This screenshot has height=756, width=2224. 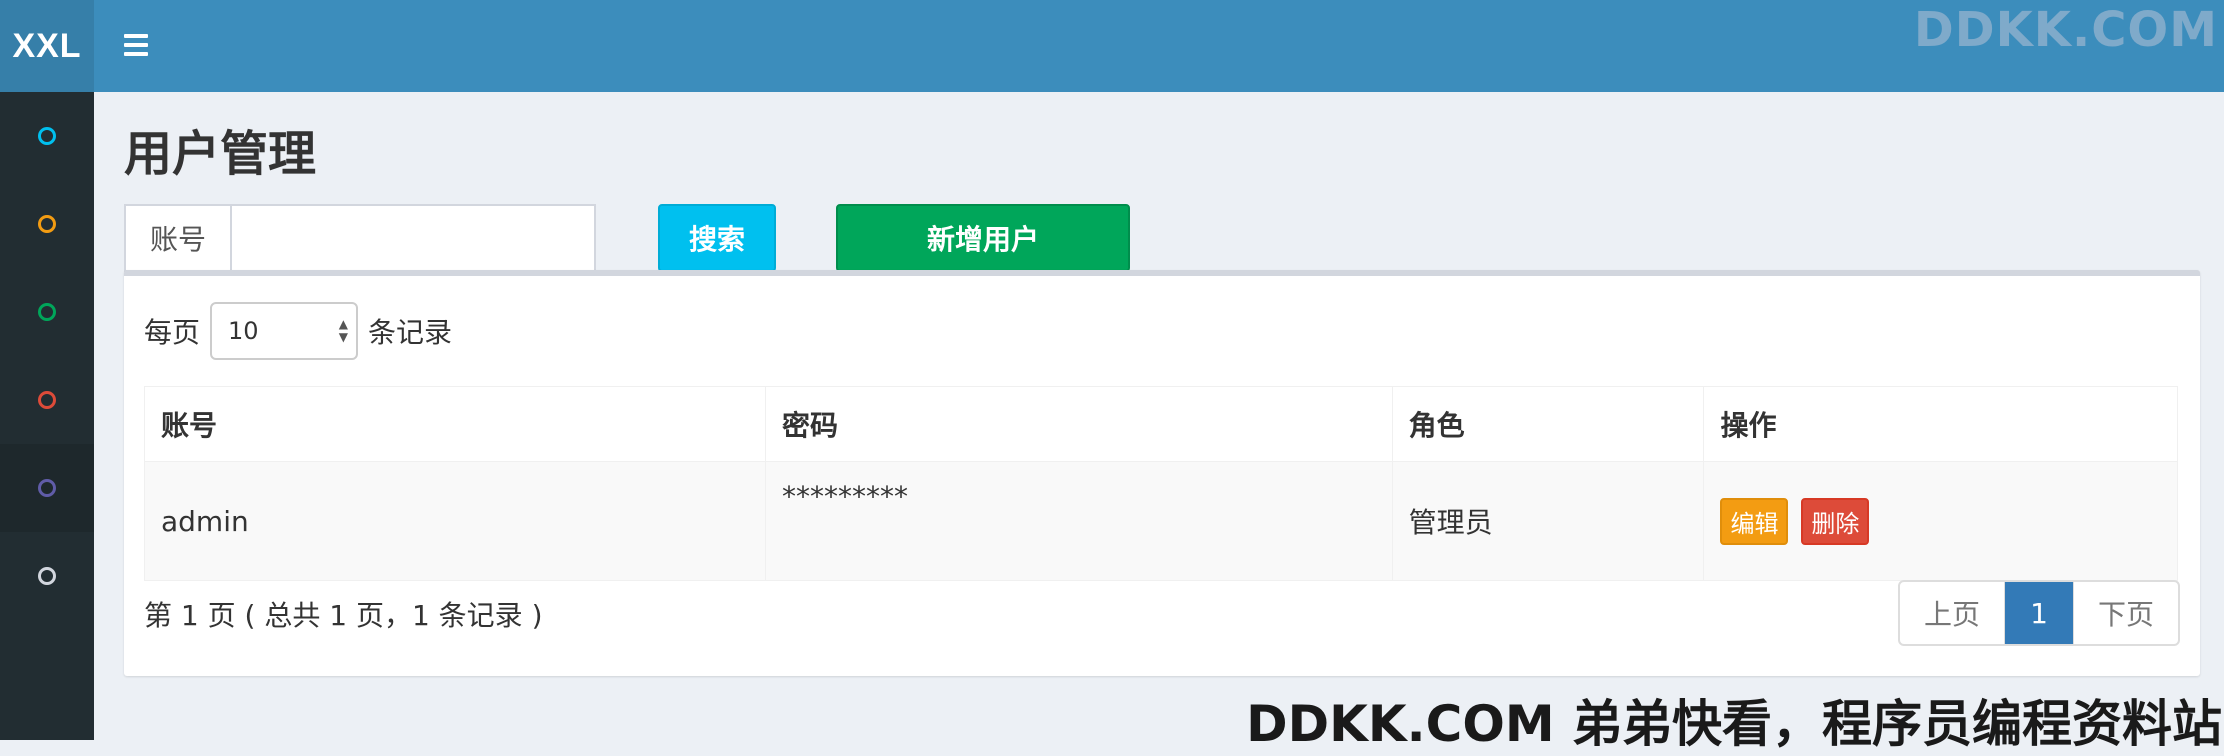 I want to click on cell-password: *********, so click(x=1078, y=521).